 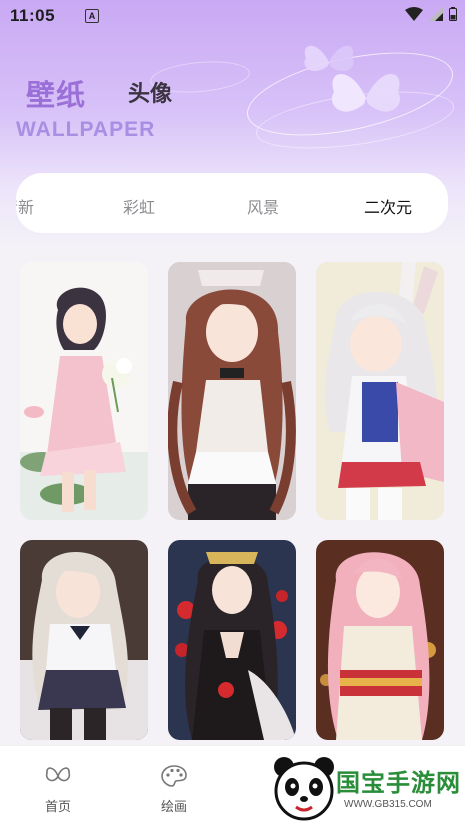 What do you see at coordinates (57, 807) in the screenshot?
I see `nav-home-label: 首页` at bounding box center [57, 807].